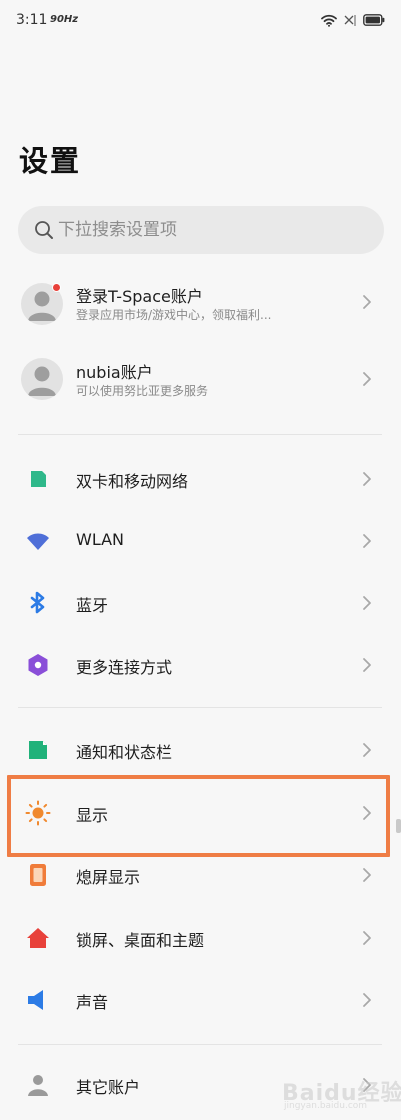 The image size is (401, 1120). Describe the element at coordinates (200, 1000) in the screenshot. I see `menu-item-sound: 声音` at that location.